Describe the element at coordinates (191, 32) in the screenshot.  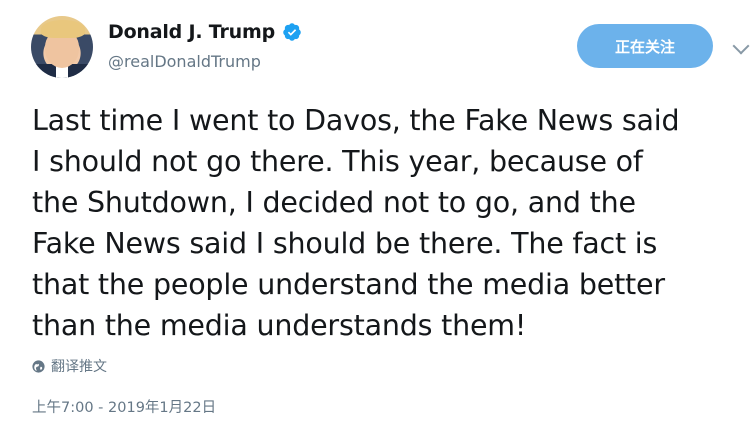
I see `display-name: Donald J. Trump` at that location.